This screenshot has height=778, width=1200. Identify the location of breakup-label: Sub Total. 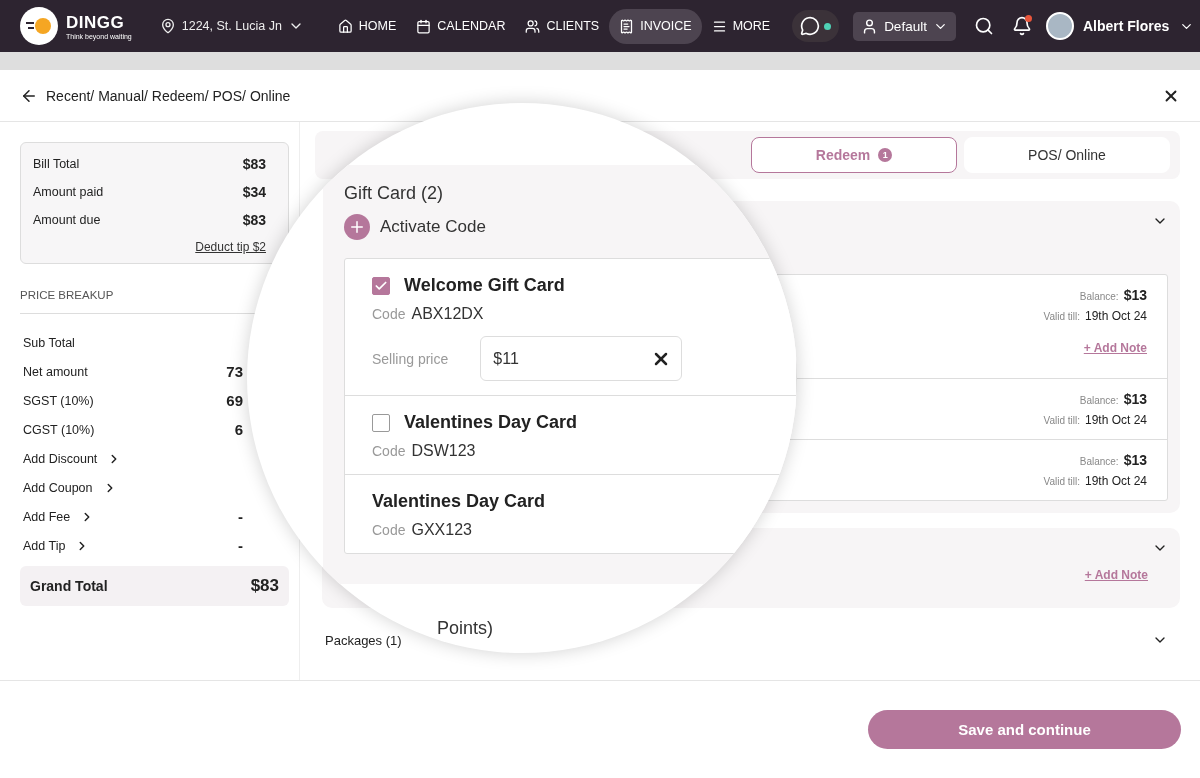
(49, 342).